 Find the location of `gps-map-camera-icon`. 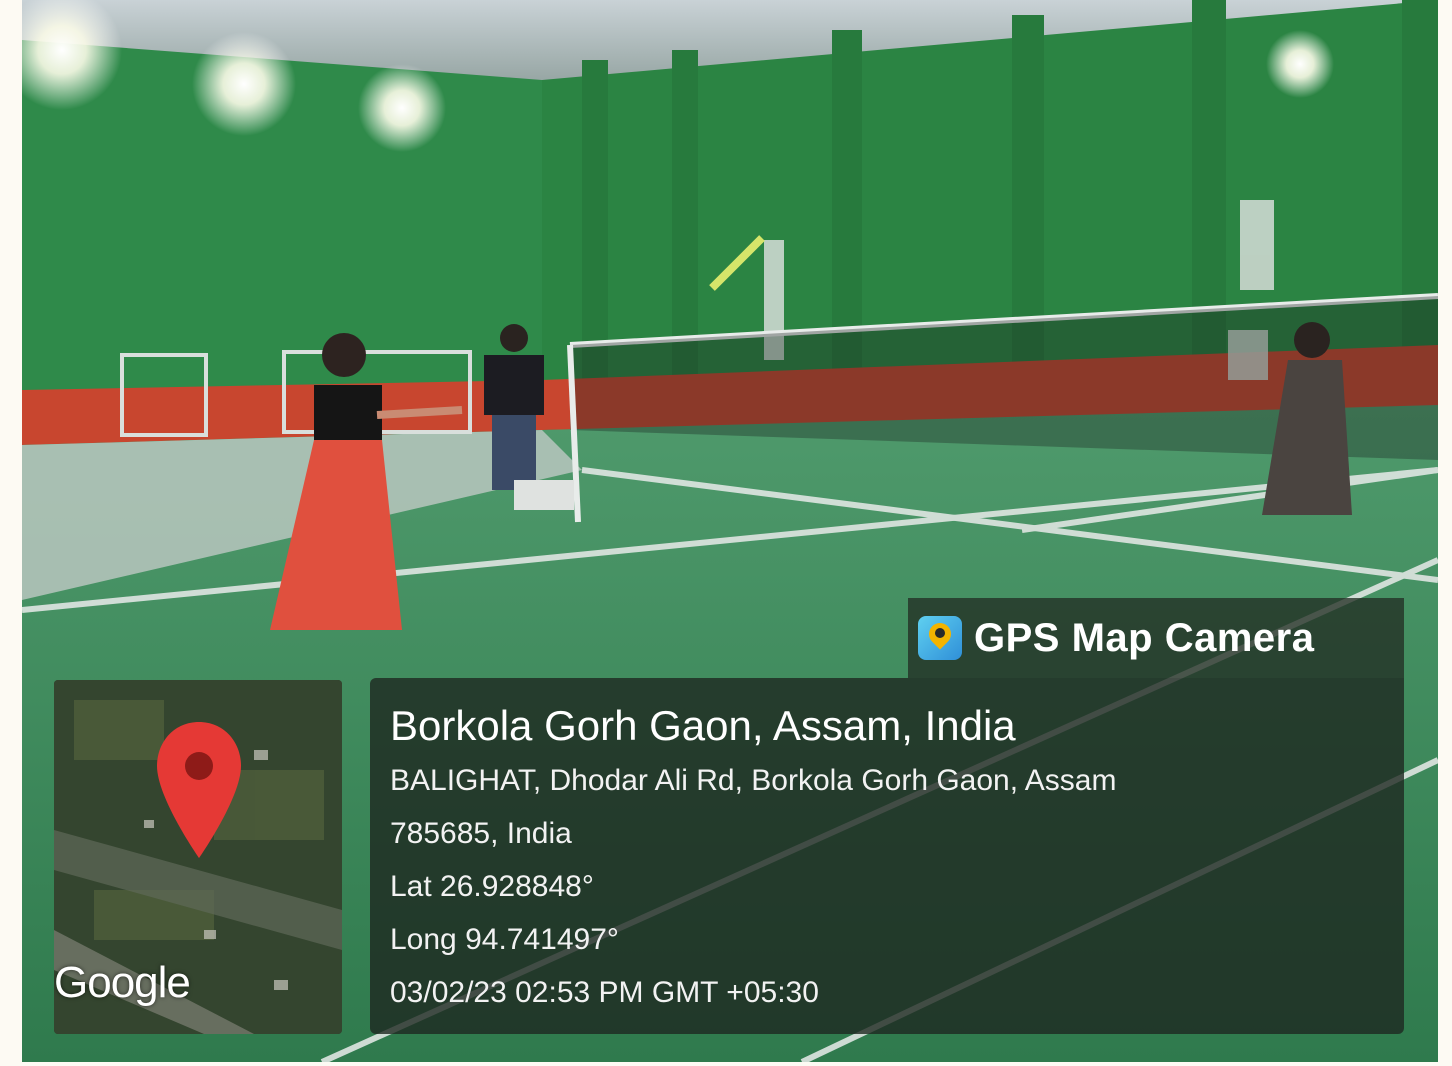

gps-map-camera-icon is located at coordinates (940, 638).